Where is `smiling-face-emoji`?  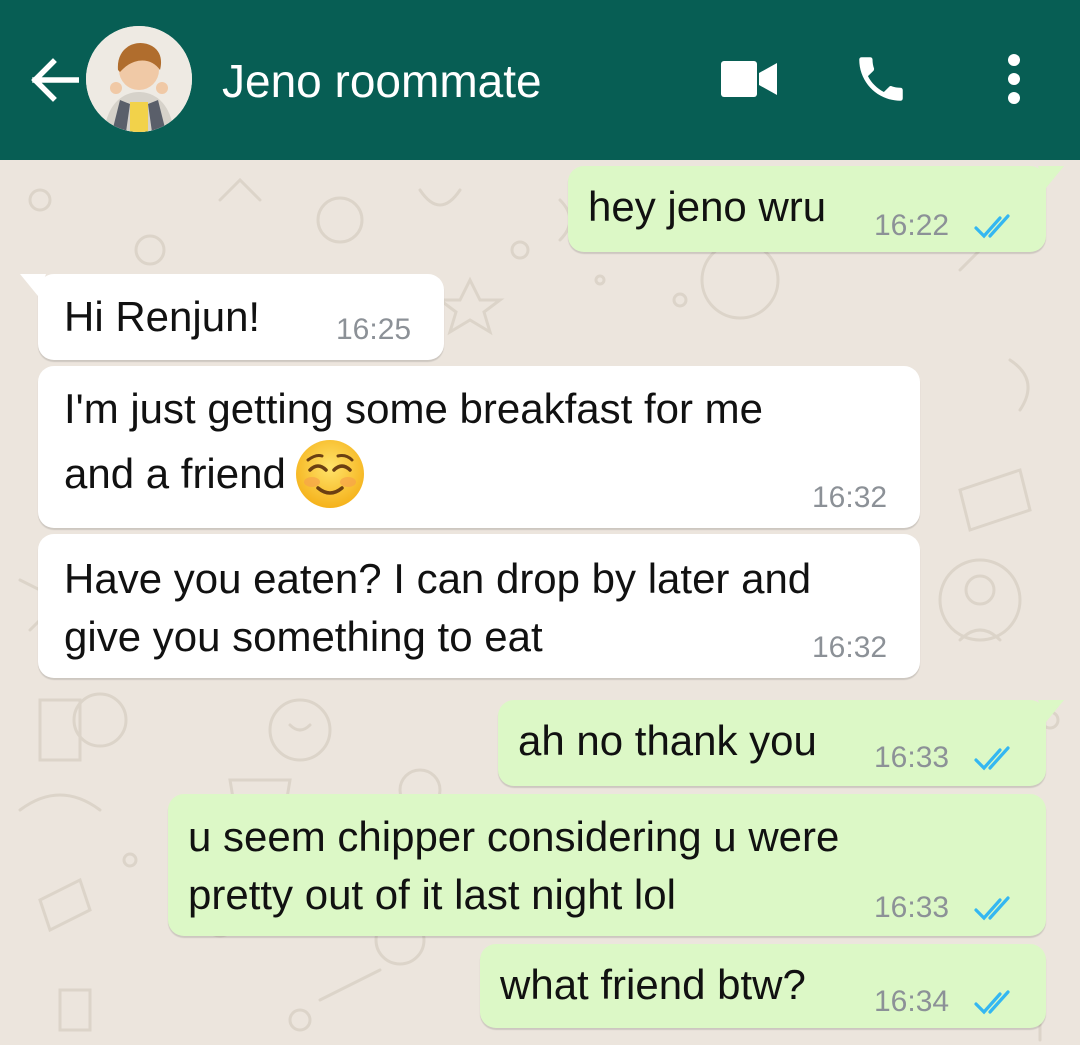 smiling-face-emoji is located at coordinates (330, 474).